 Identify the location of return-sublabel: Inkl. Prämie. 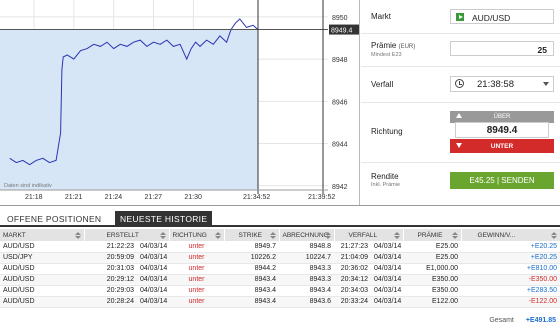
(386, 185).